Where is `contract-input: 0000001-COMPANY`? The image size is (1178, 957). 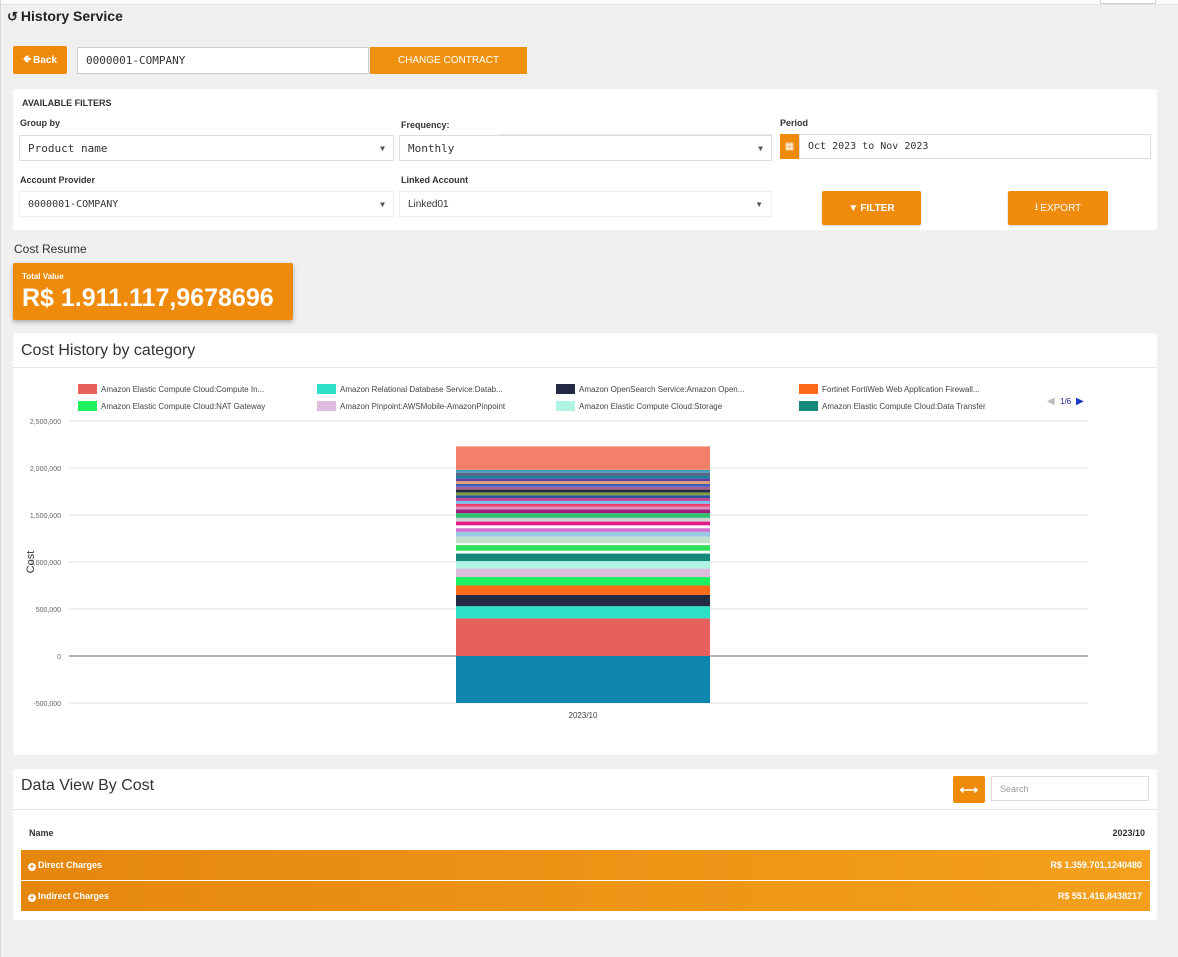
contract-input: 0000001-COMPANY is located at coordinates (223, 60).